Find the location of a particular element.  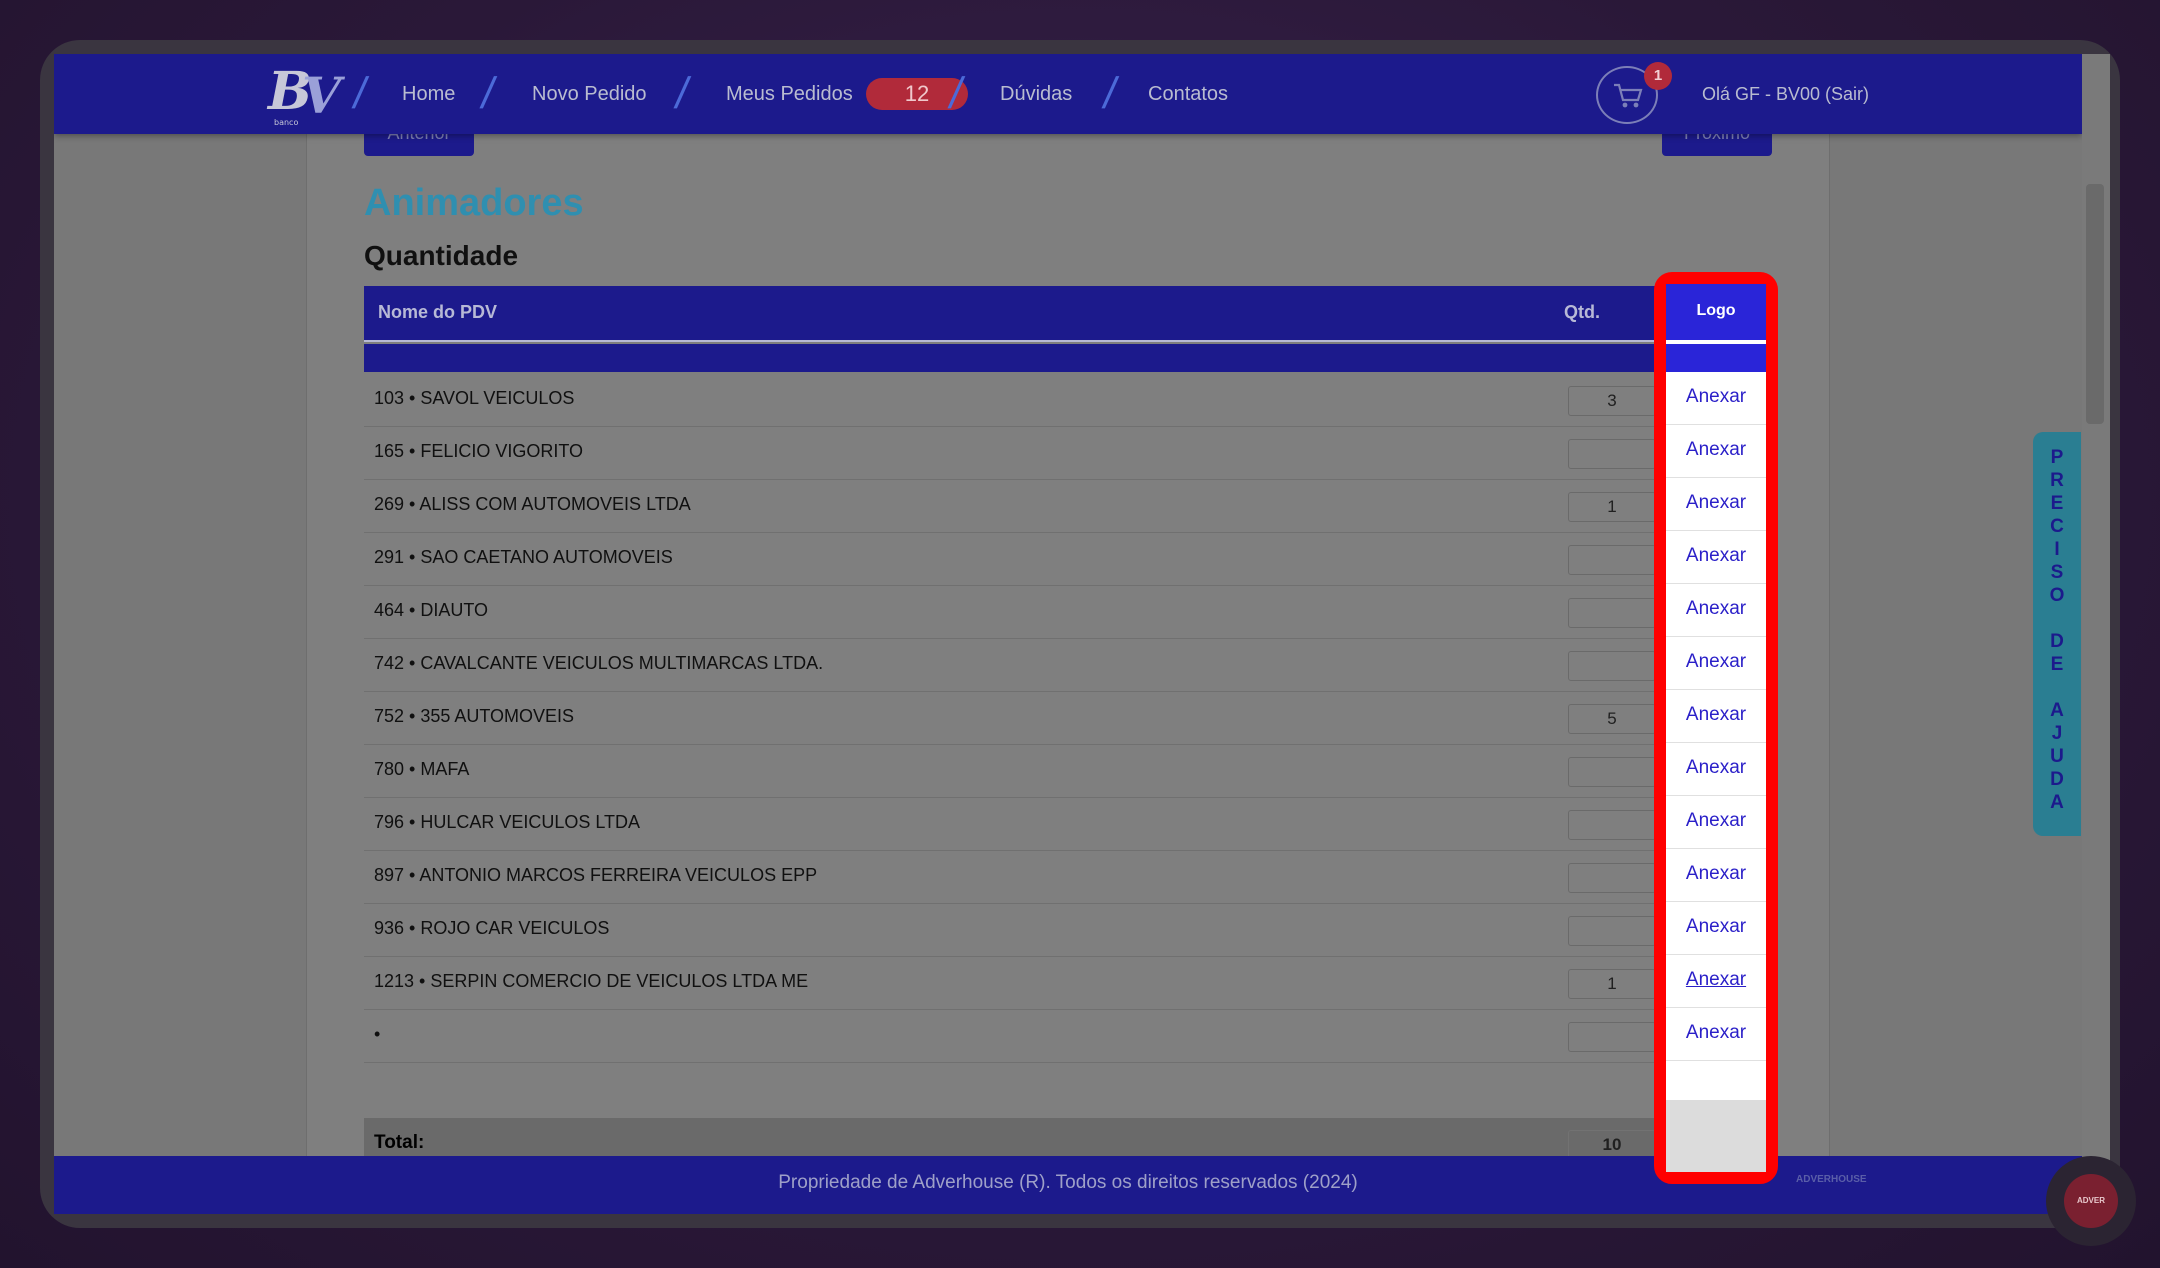

nav-contatos: Contatos is located at coordinates (1188, 94).